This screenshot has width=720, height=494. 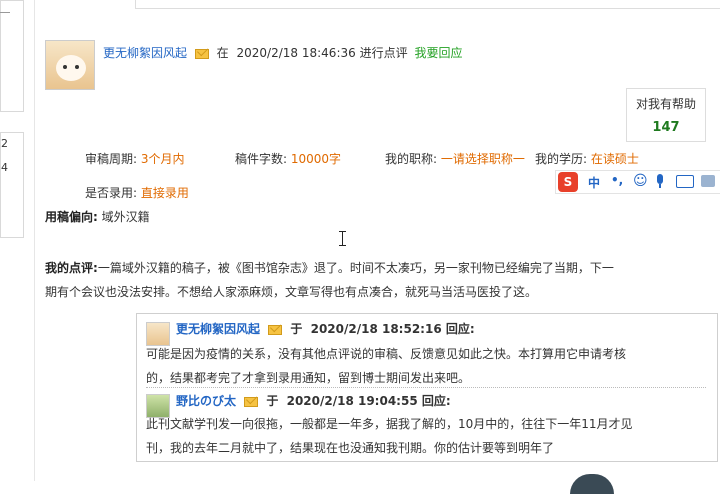 I want to click on degree-label: 我的学历:, so click(x=561, y=159).